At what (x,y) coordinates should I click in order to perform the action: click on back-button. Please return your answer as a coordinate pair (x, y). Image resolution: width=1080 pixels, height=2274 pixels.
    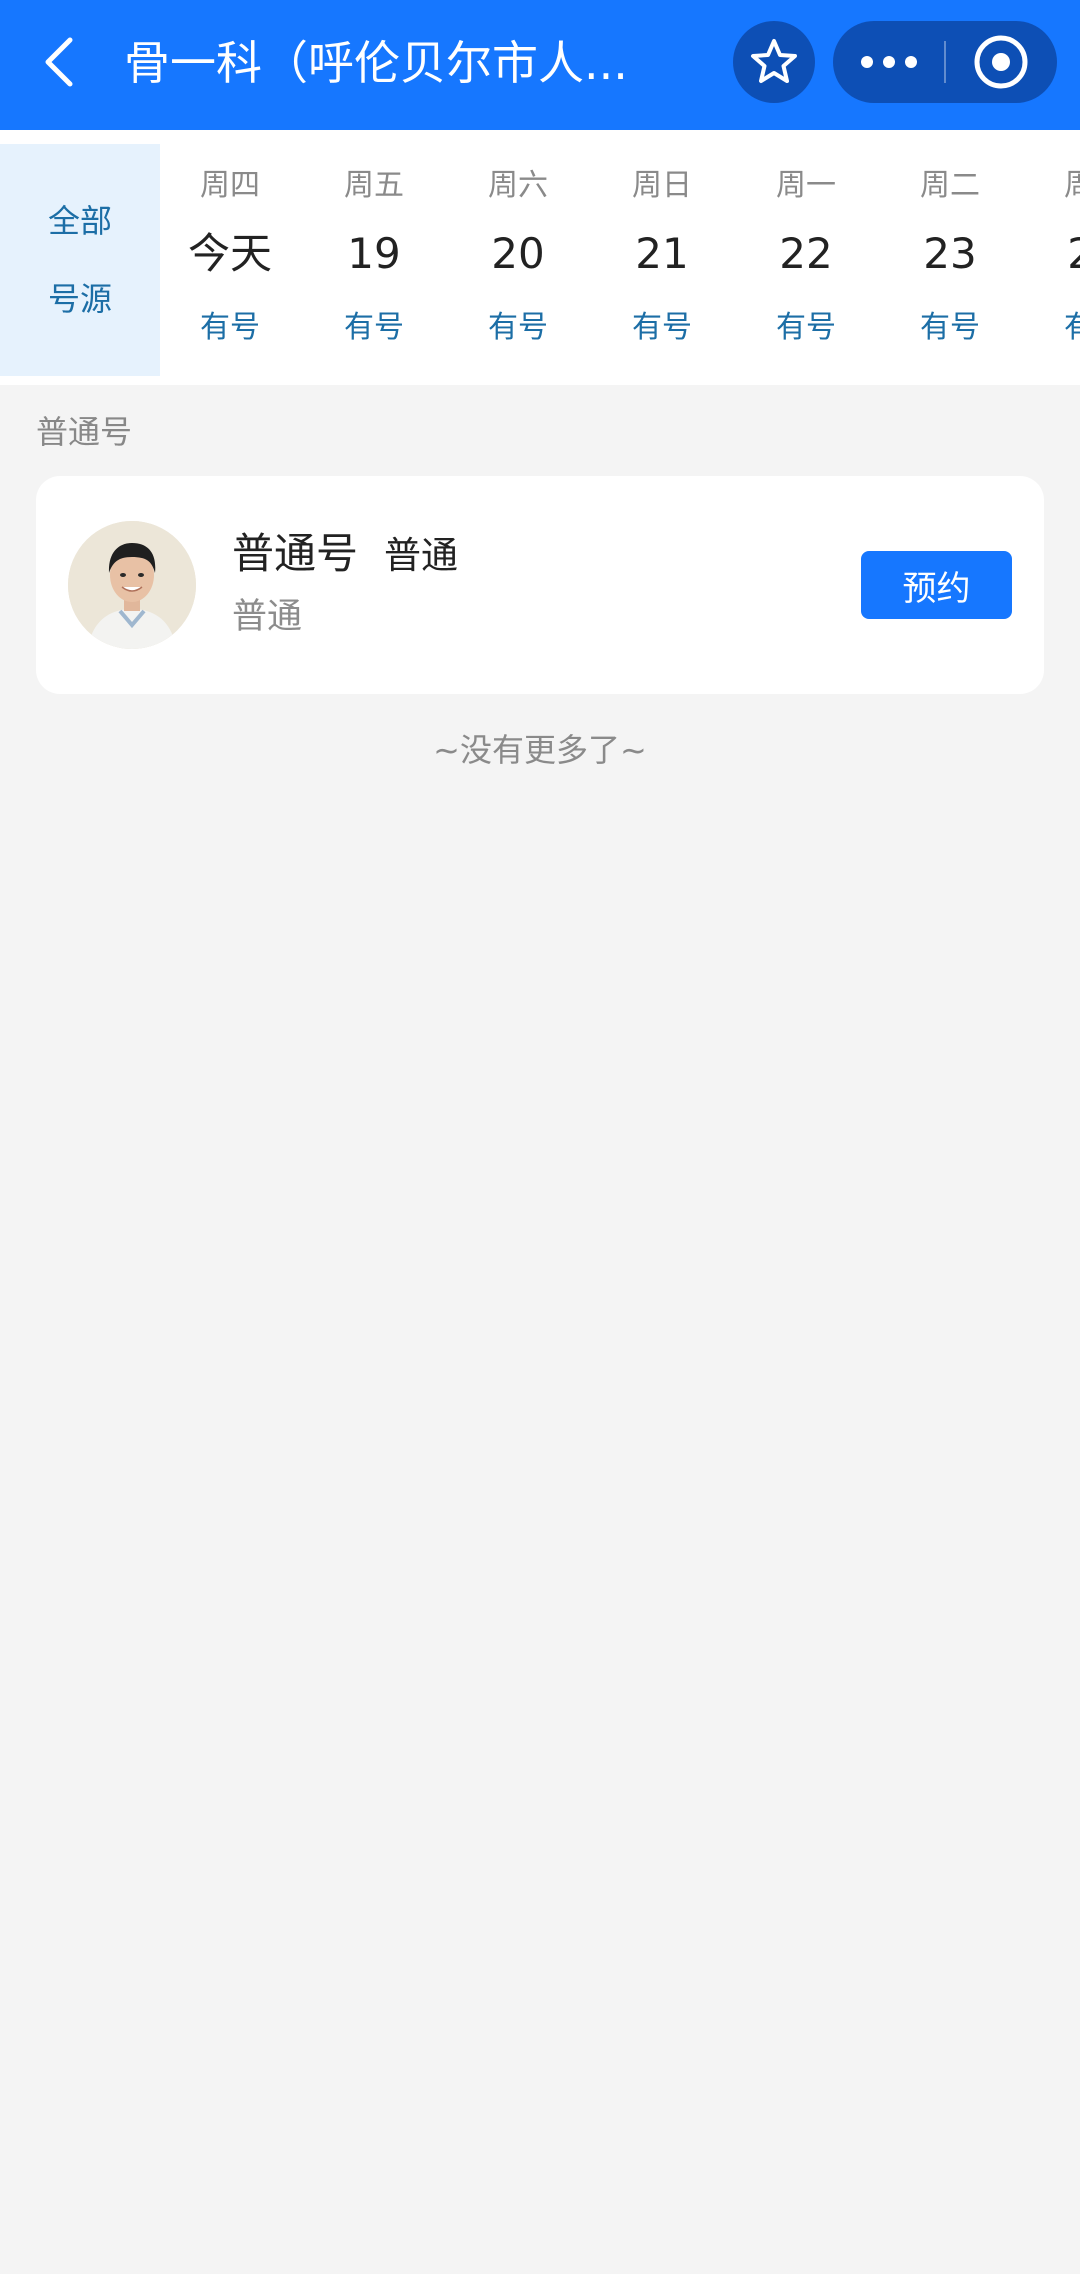
    Looking at the image, I should click on (60, 62).